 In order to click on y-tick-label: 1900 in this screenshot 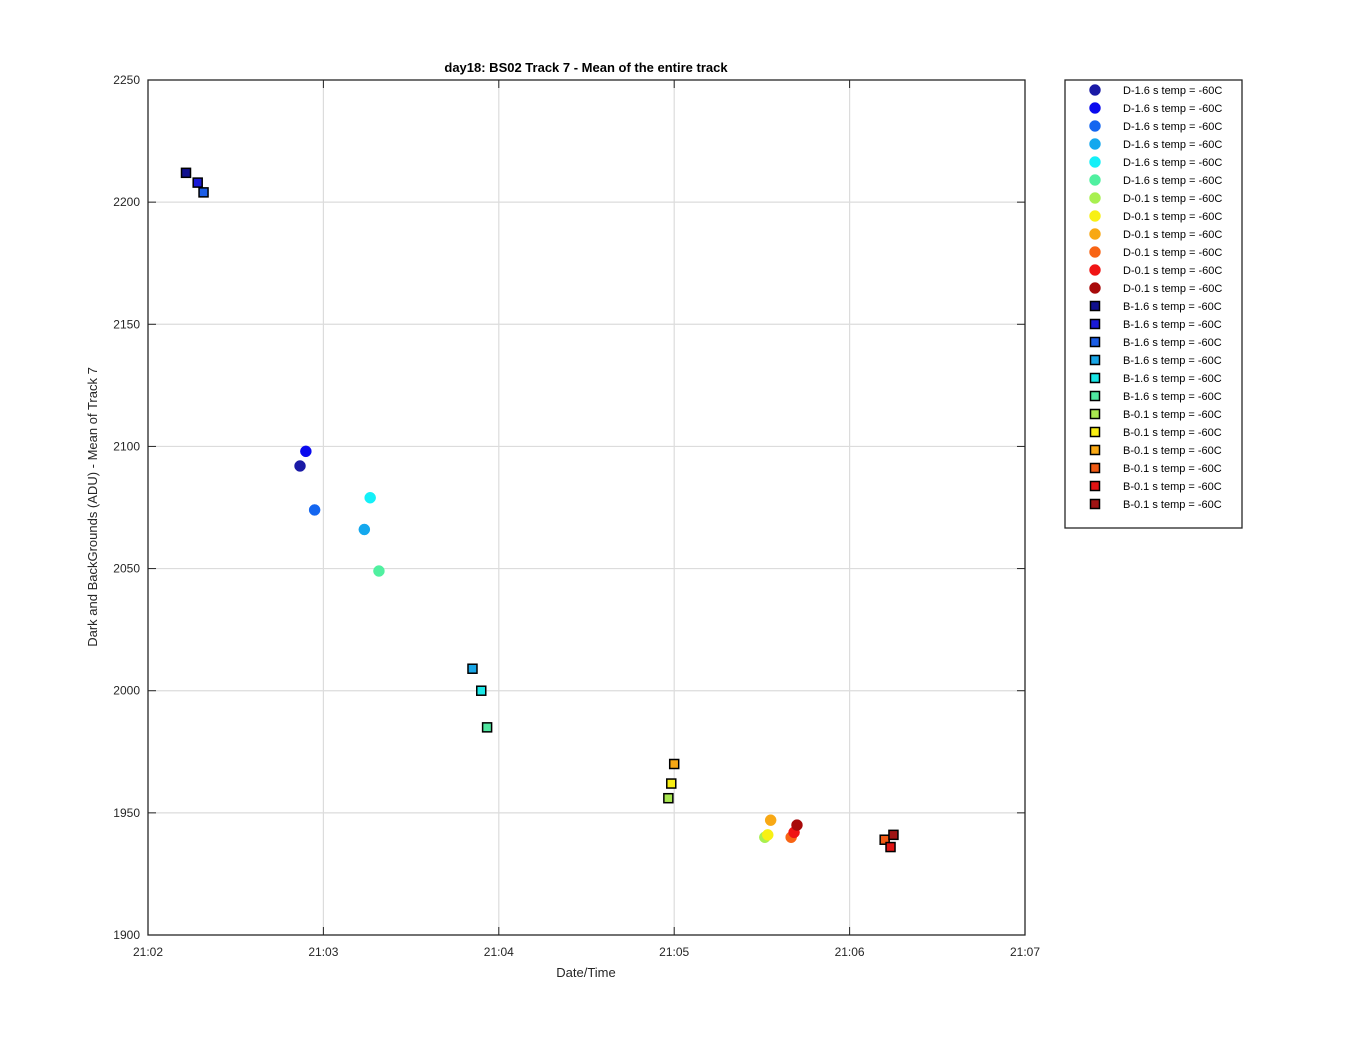, I will do `click(126, 935)`.